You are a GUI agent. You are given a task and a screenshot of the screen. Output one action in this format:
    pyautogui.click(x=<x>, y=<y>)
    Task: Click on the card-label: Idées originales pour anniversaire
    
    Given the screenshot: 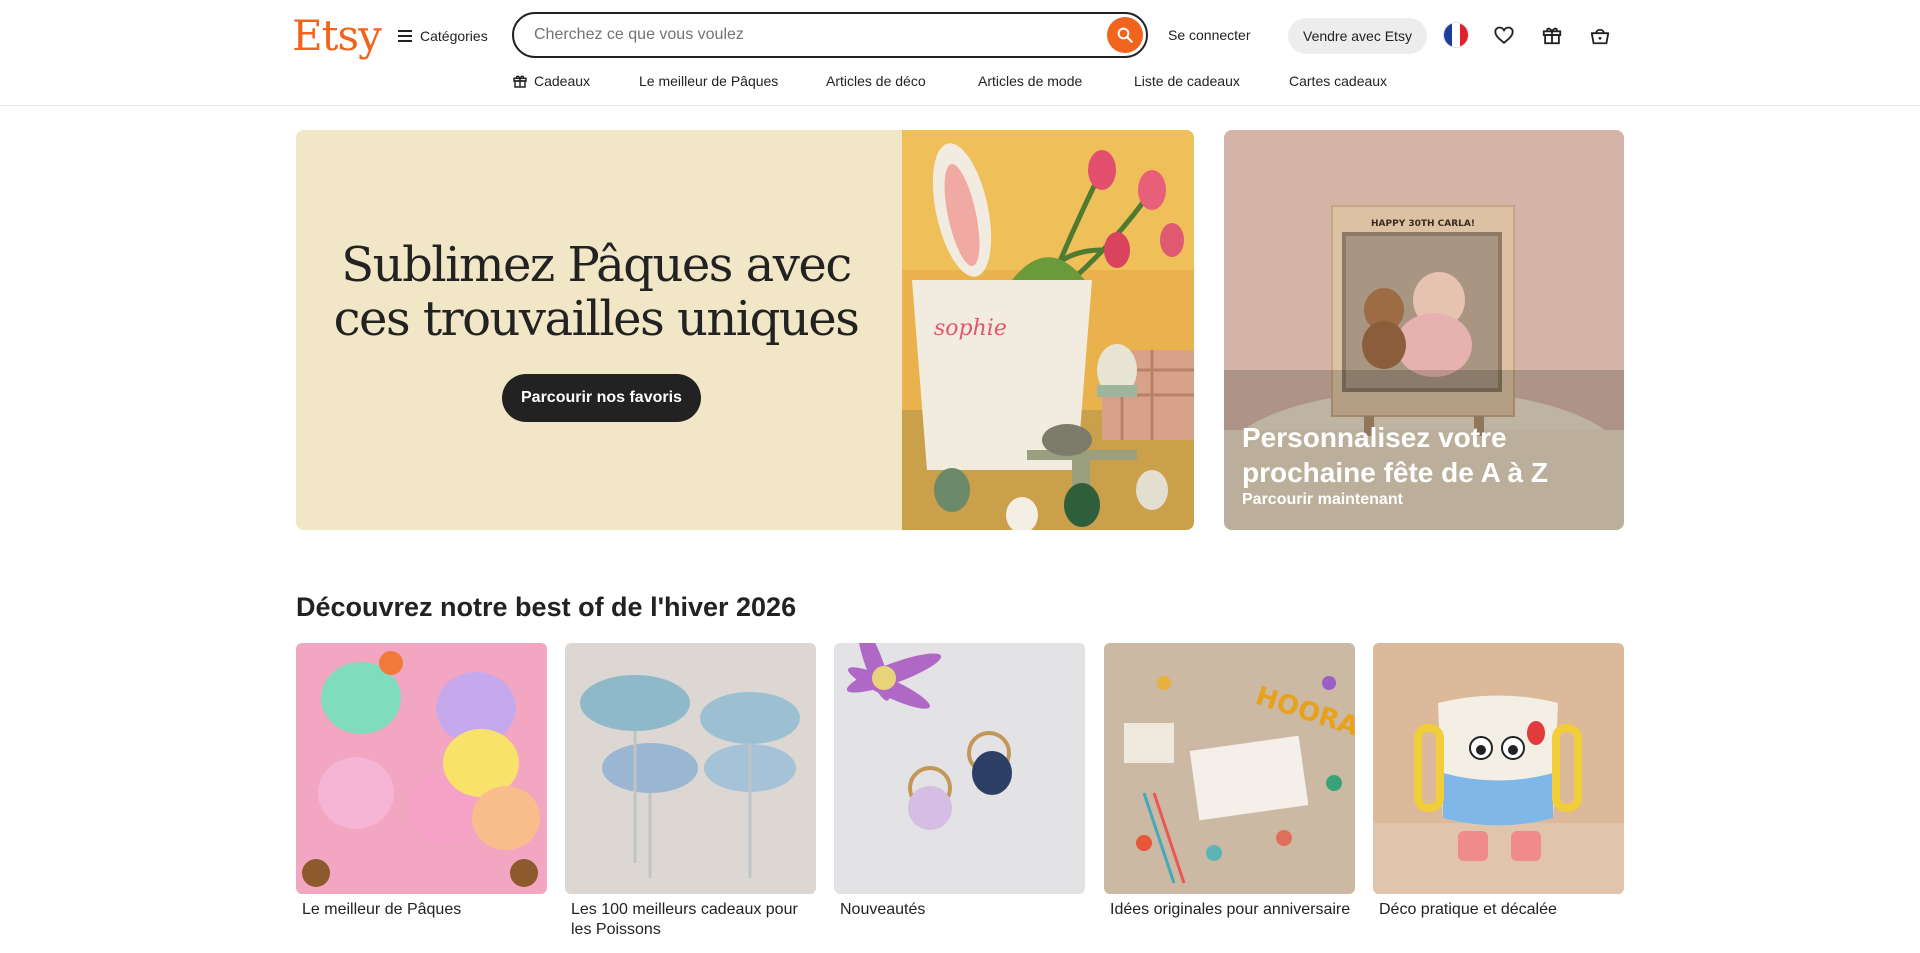 What is the action you would take?
    pyautogui.click(x=1230, y=909)
    